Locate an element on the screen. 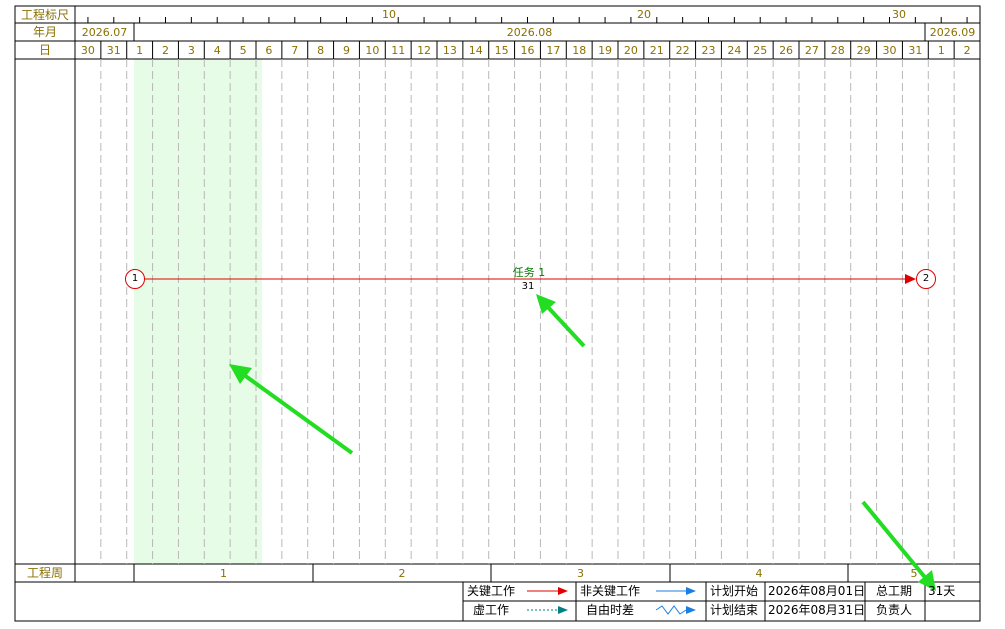 Image resolution: width=1005 pixels, height=629 pixels. day-cell: 6 is located at coordinates (269, 50).